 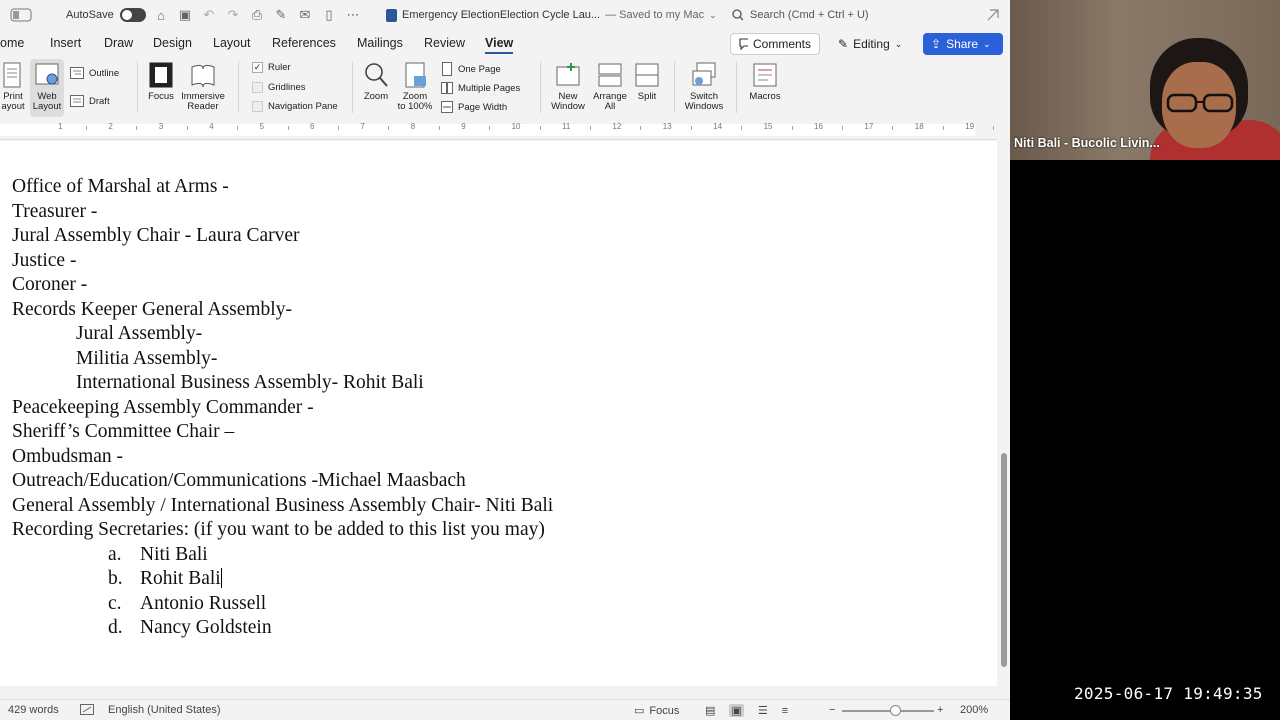 I want to click on checkmark-icon: ✓, so click(x=257, y=67).